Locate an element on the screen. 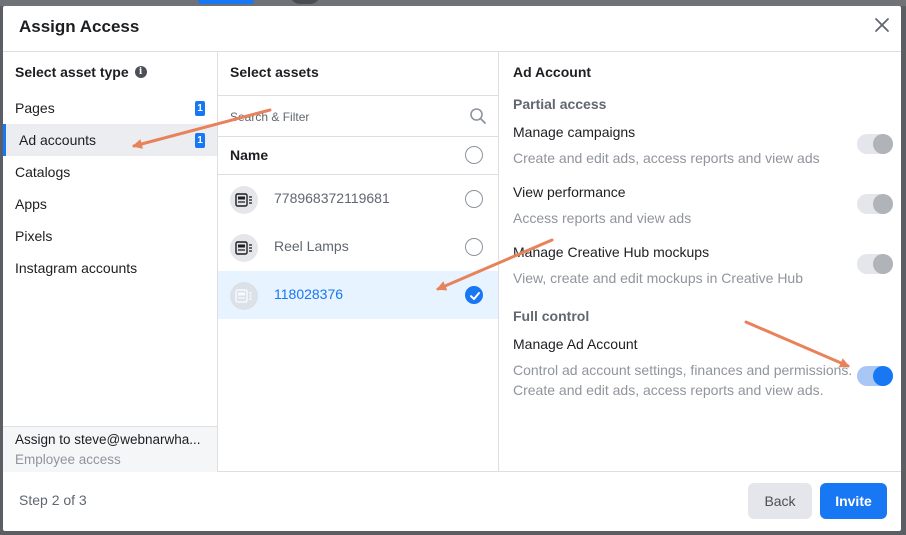 This screenshot has width=906, height=535. info-icon: i is located at coordinates (140, 72).